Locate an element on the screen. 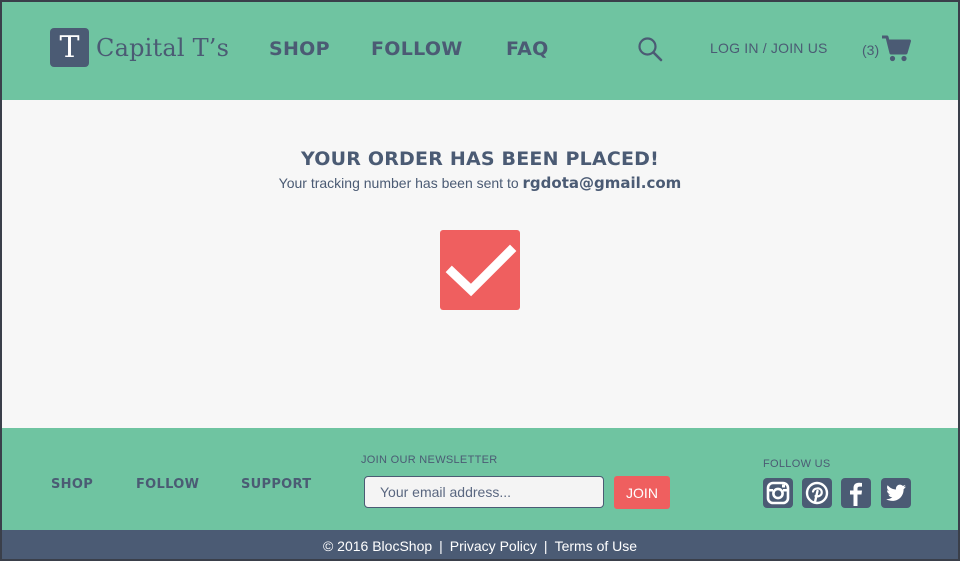 This screenshot has height=561, width=960. cart-button: (3) is located at coordinates (887, 48).